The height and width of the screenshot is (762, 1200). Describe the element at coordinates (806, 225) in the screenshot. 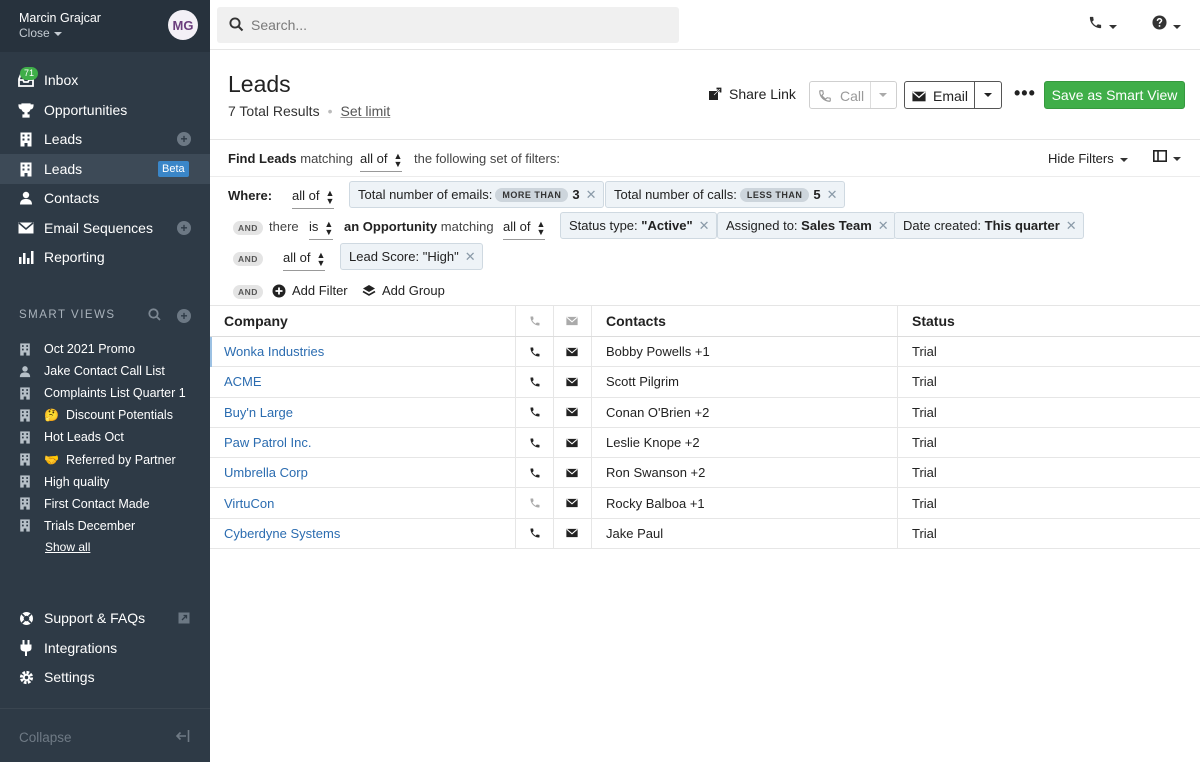

I see `filter-chip-assigned-to: Assigned to: Sales Team ✕` at that location.